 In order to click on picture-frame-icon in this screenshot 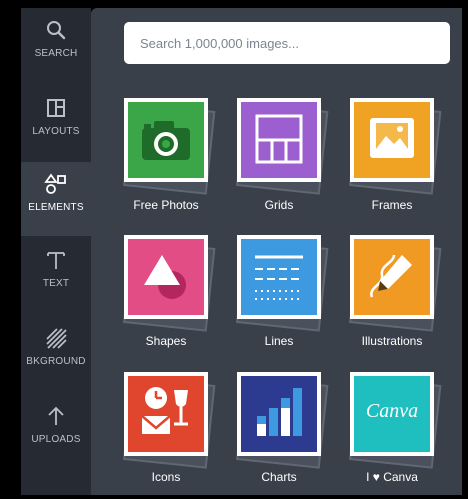, I will do `click(392, 138)`.